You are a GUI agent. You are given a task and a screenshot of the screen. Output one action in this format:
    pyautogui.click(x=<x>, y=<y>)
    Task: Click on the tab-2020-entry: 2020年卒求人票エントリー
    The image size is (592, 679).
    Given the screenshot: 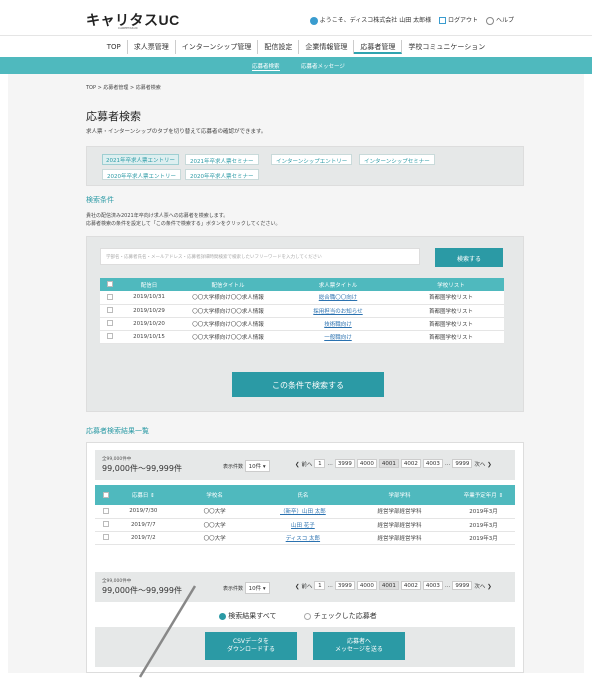 What is the action you would take?
    pyautogui.click(x=141, y=174)
    